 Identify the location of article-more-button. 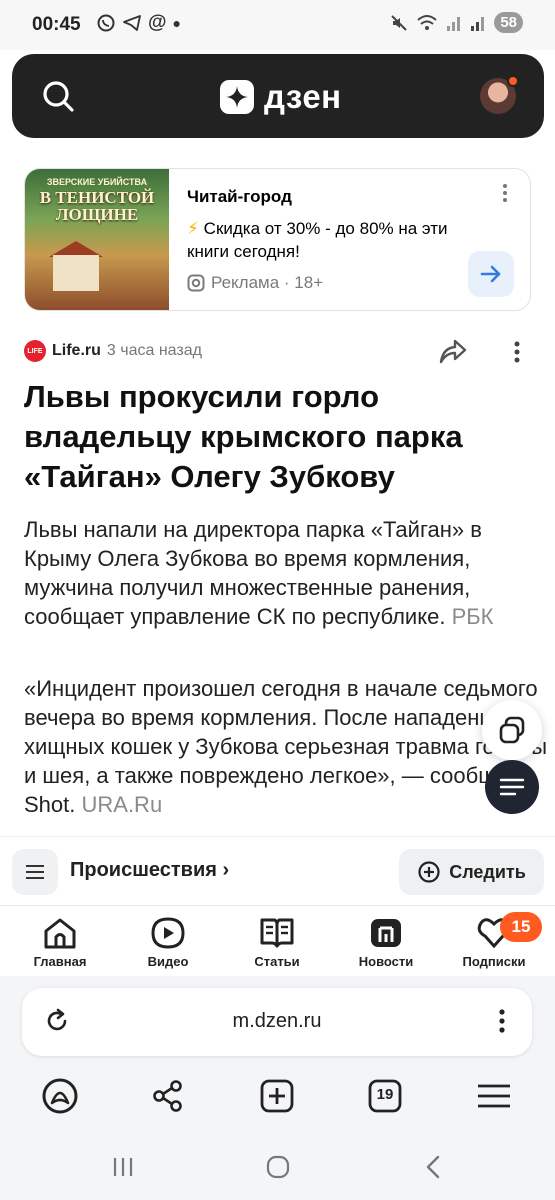
(517, 352).